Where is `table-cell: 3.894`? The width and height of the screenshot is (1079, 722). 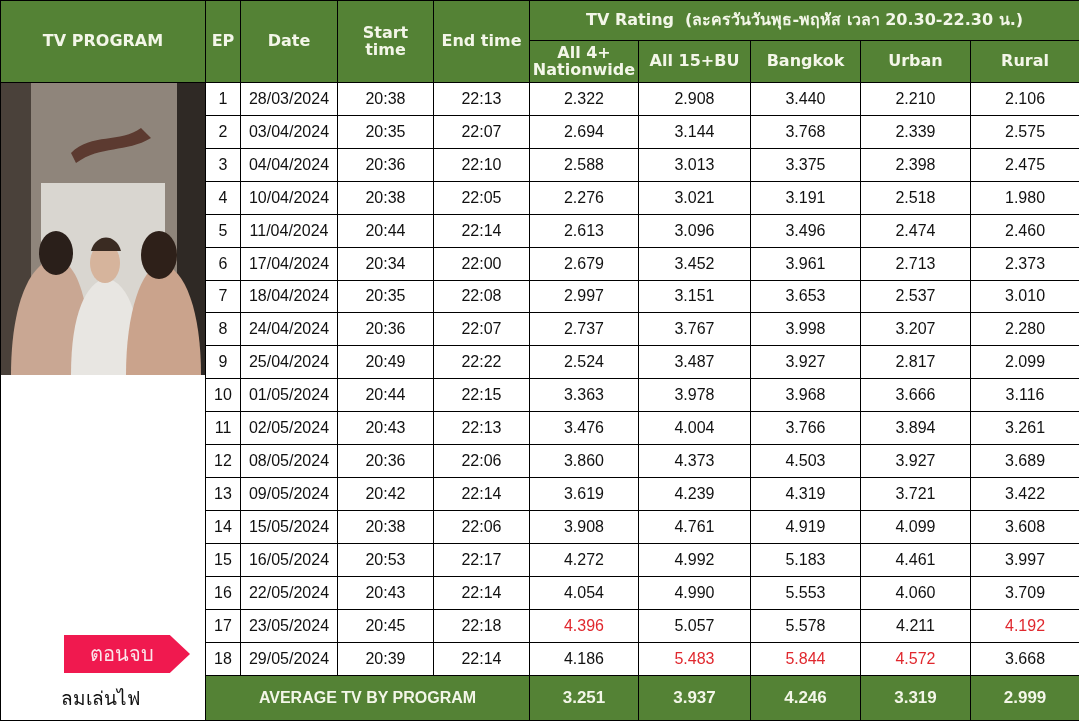 table-cell: 3.894 is located at coordinates (915, 428).